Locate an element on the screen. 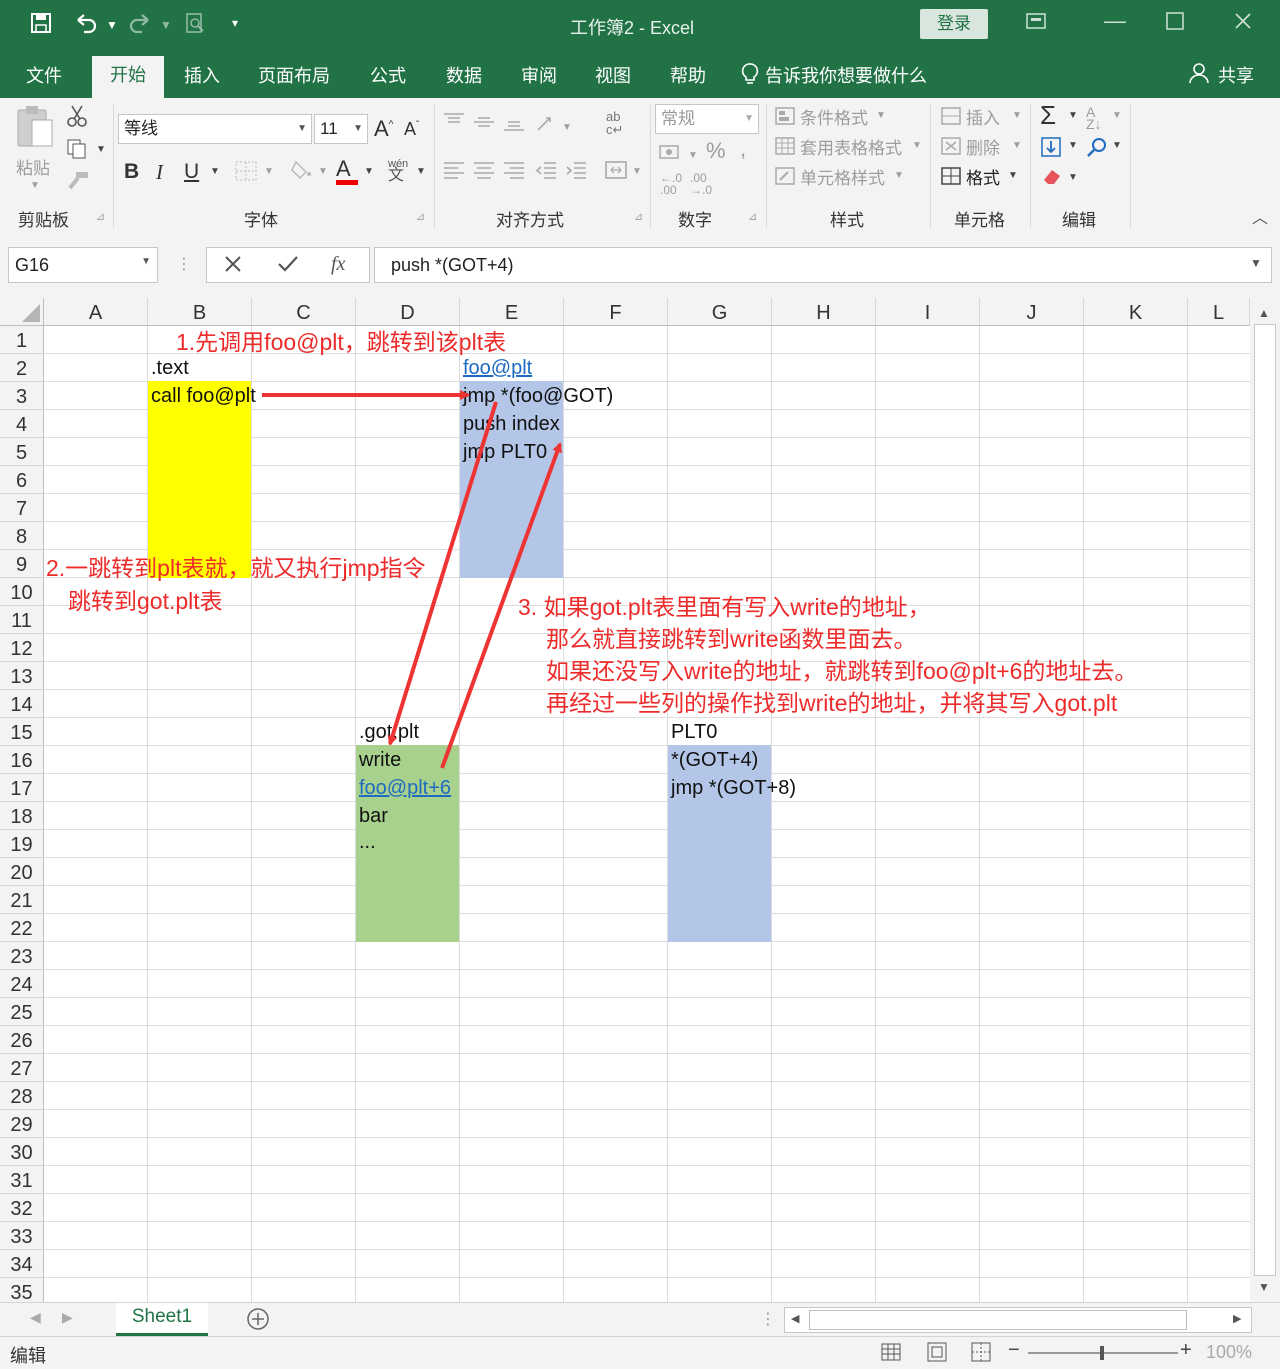 The width and height of the screenshot is (1280, 1369). delete-cells-icon is located at coordinates (951, 148).